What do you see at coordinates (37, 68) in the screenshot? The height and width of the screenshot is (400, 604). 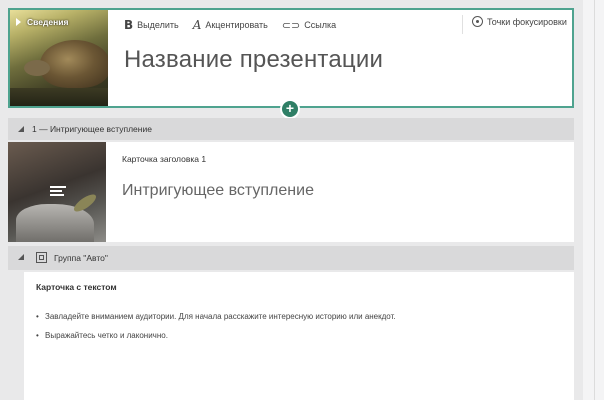 I see `tortoise-head` at bounding box center [37, 68].